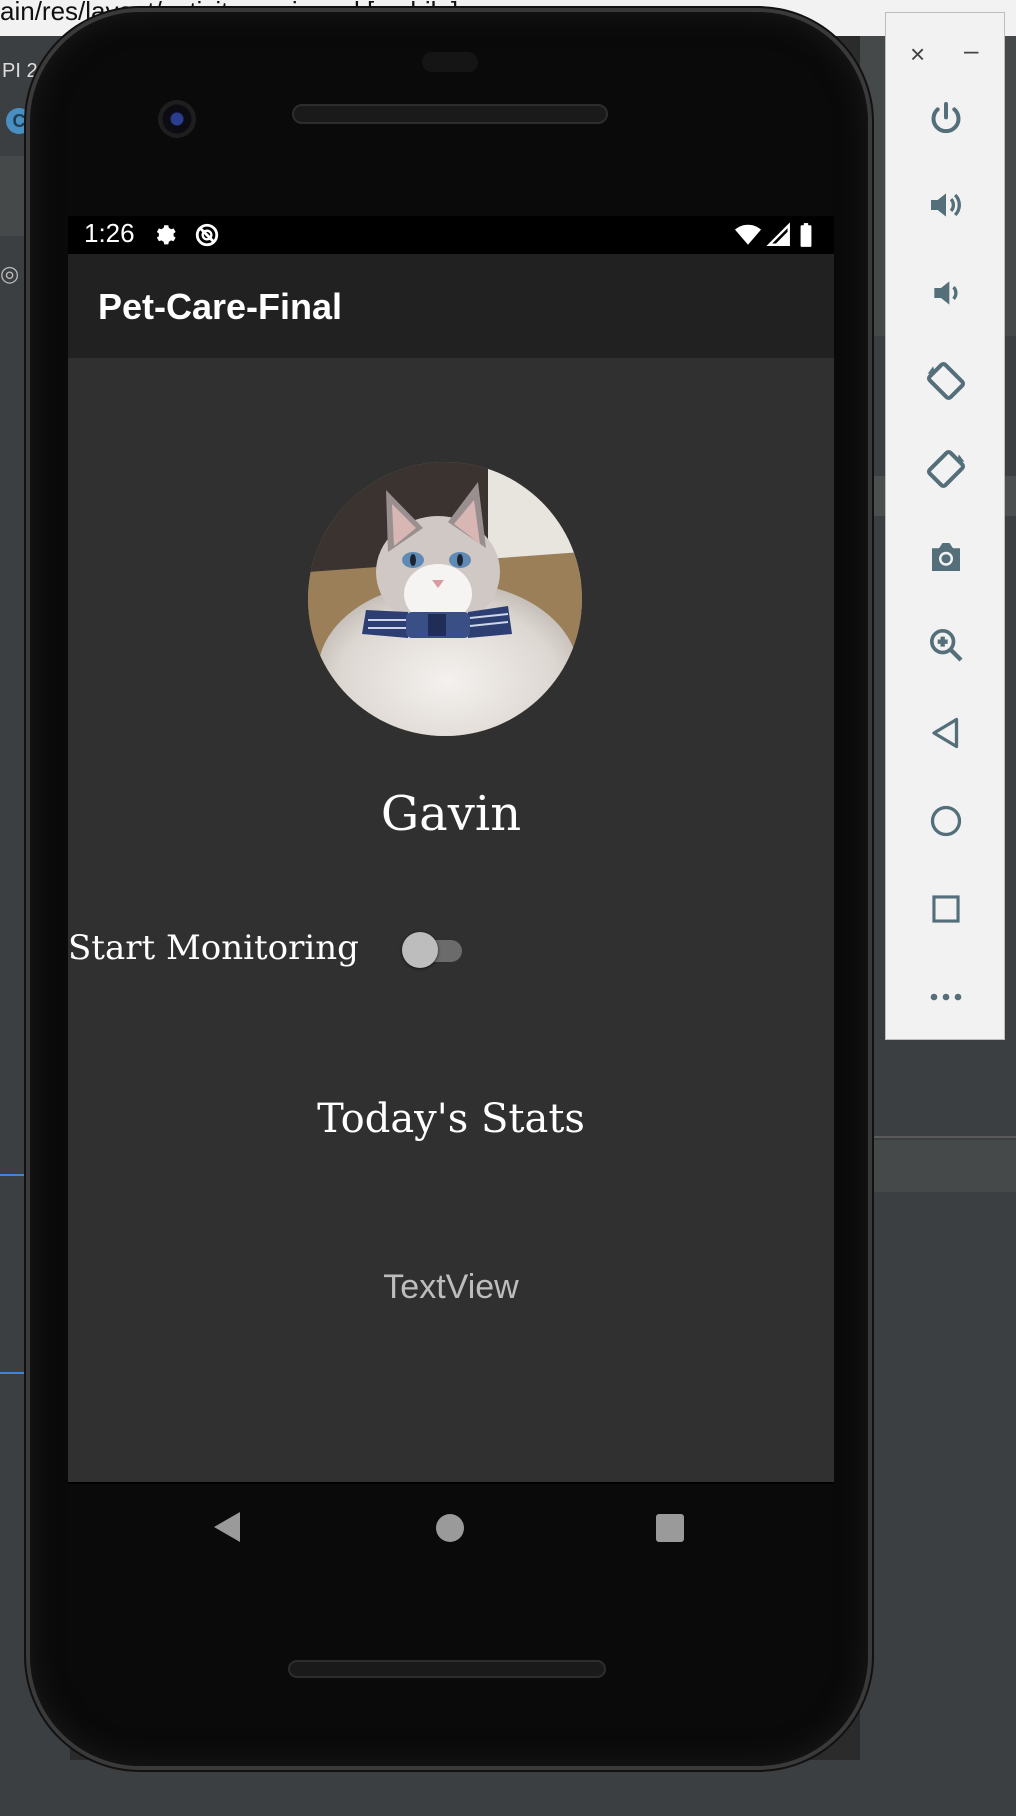  Describe the element at coordinates (166, 235) in the screenshot. I see `gear-icon` at that location.